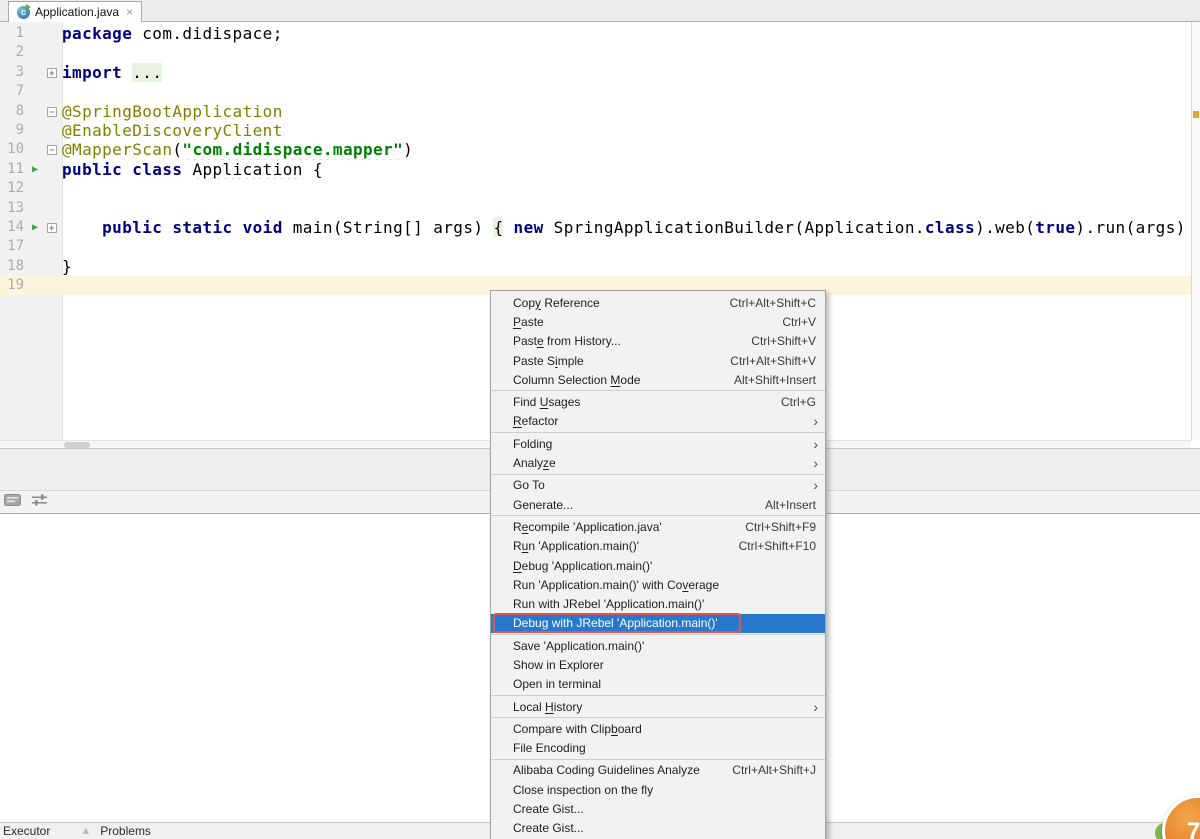 This screenshot has height=839, width=1200. Describe the element at coordinates (15, 168) in the screenshot. I see `line-number: 11` at that location.